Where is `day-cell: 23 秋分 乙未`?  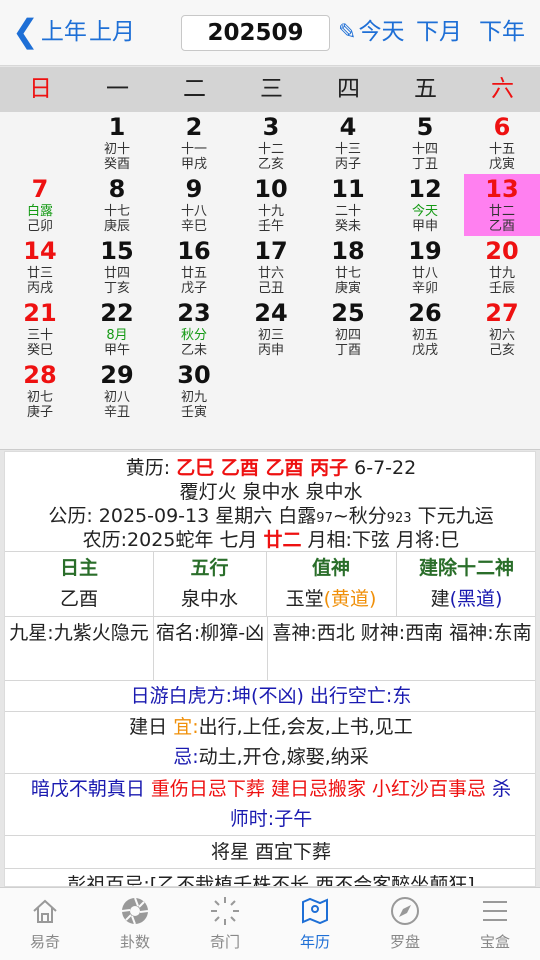
day-cell: 23 秋分 乙未 is located at coordinates (194, 329).